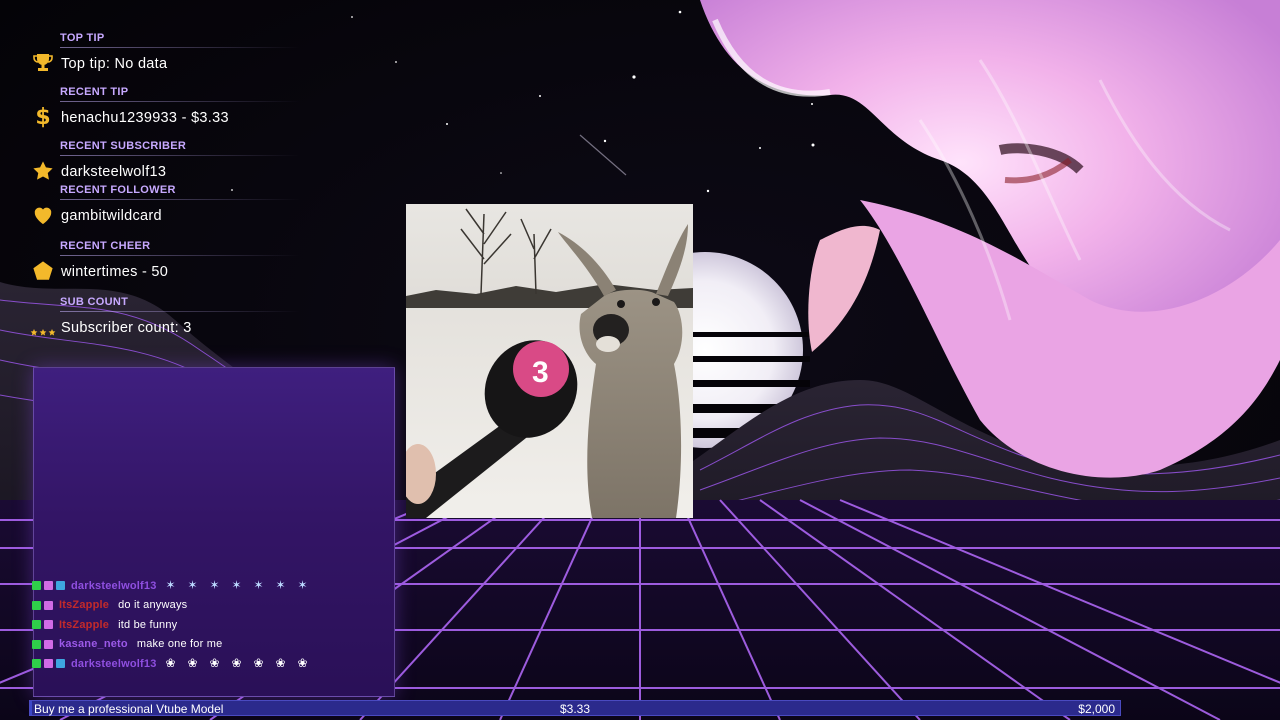  What do you see at coordinates (145, 118) in the screenshot?
I see `alert-value: henachu1239933 - $3.33` at bounding box center [145, 118].